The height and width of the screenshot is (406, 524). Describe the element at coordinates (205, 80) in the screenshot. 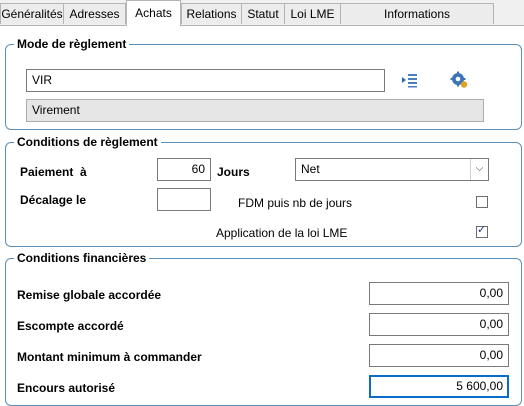

I see `mode-reglement-code-input: VIR` at that location.